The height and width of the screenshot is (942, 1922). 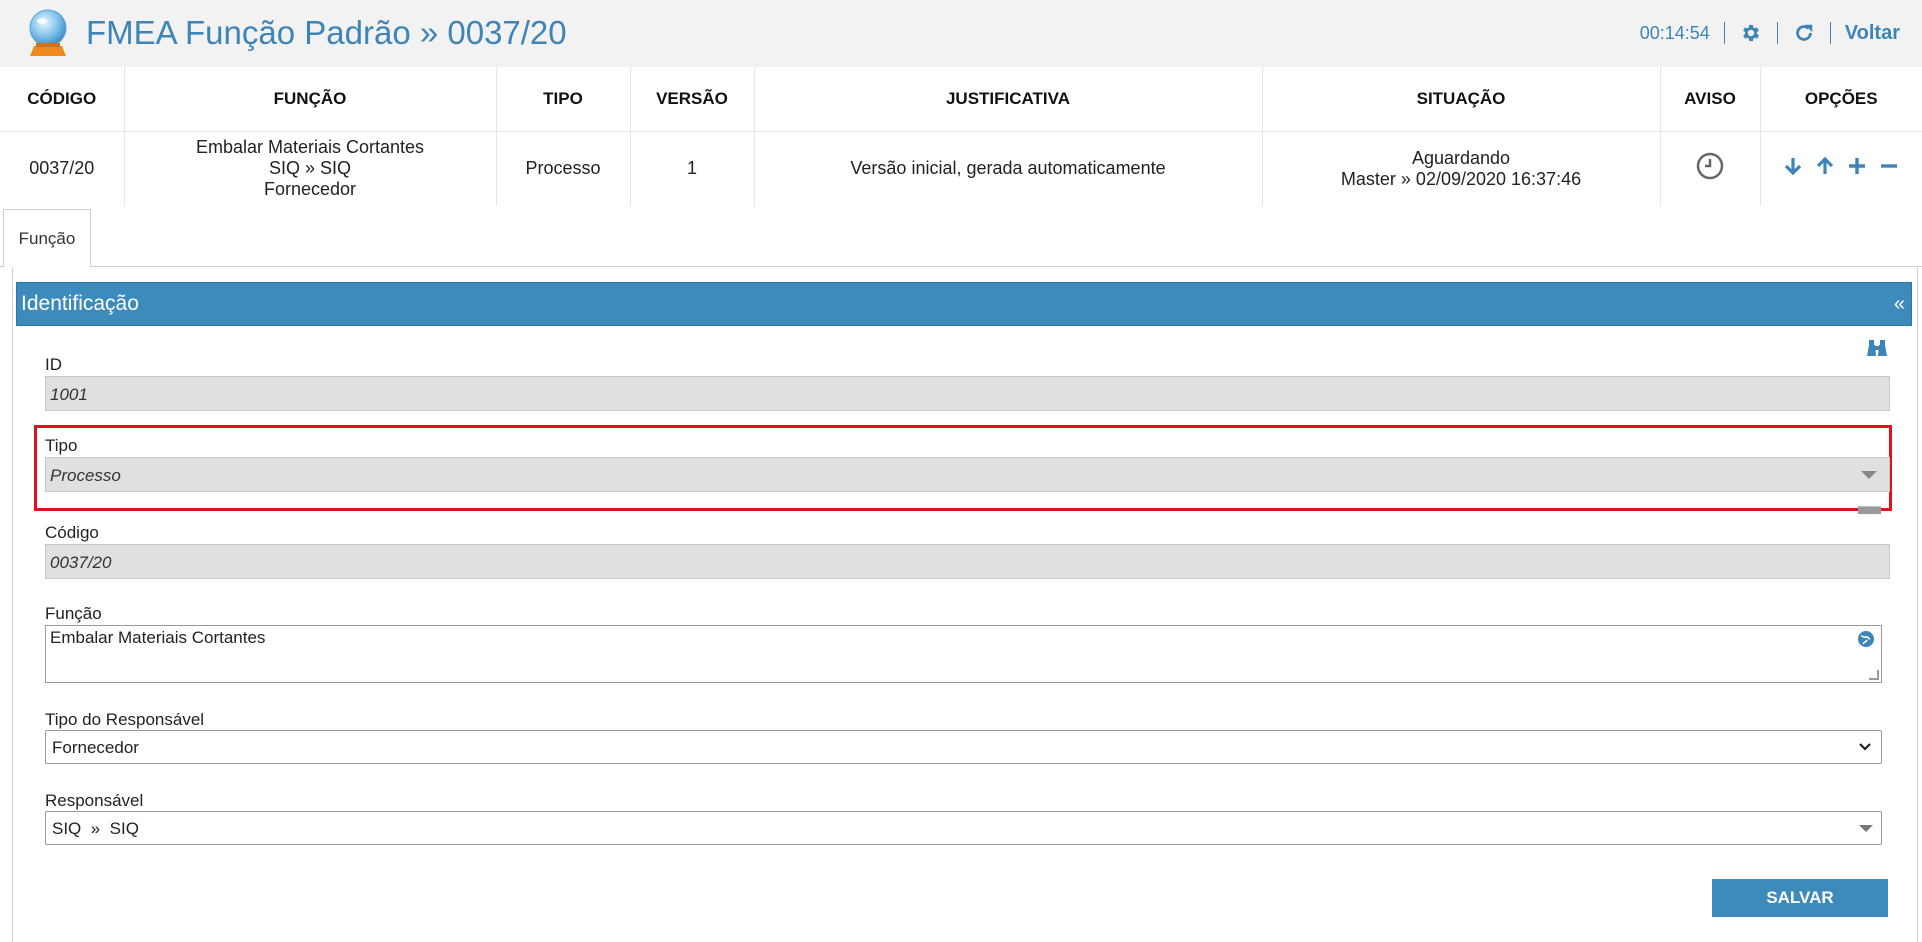 What do you see at coordinates (95, 747) in the screenshot?
I see `tipo-responsavel-value: Fornecedor` at bounding box center [95, 747].